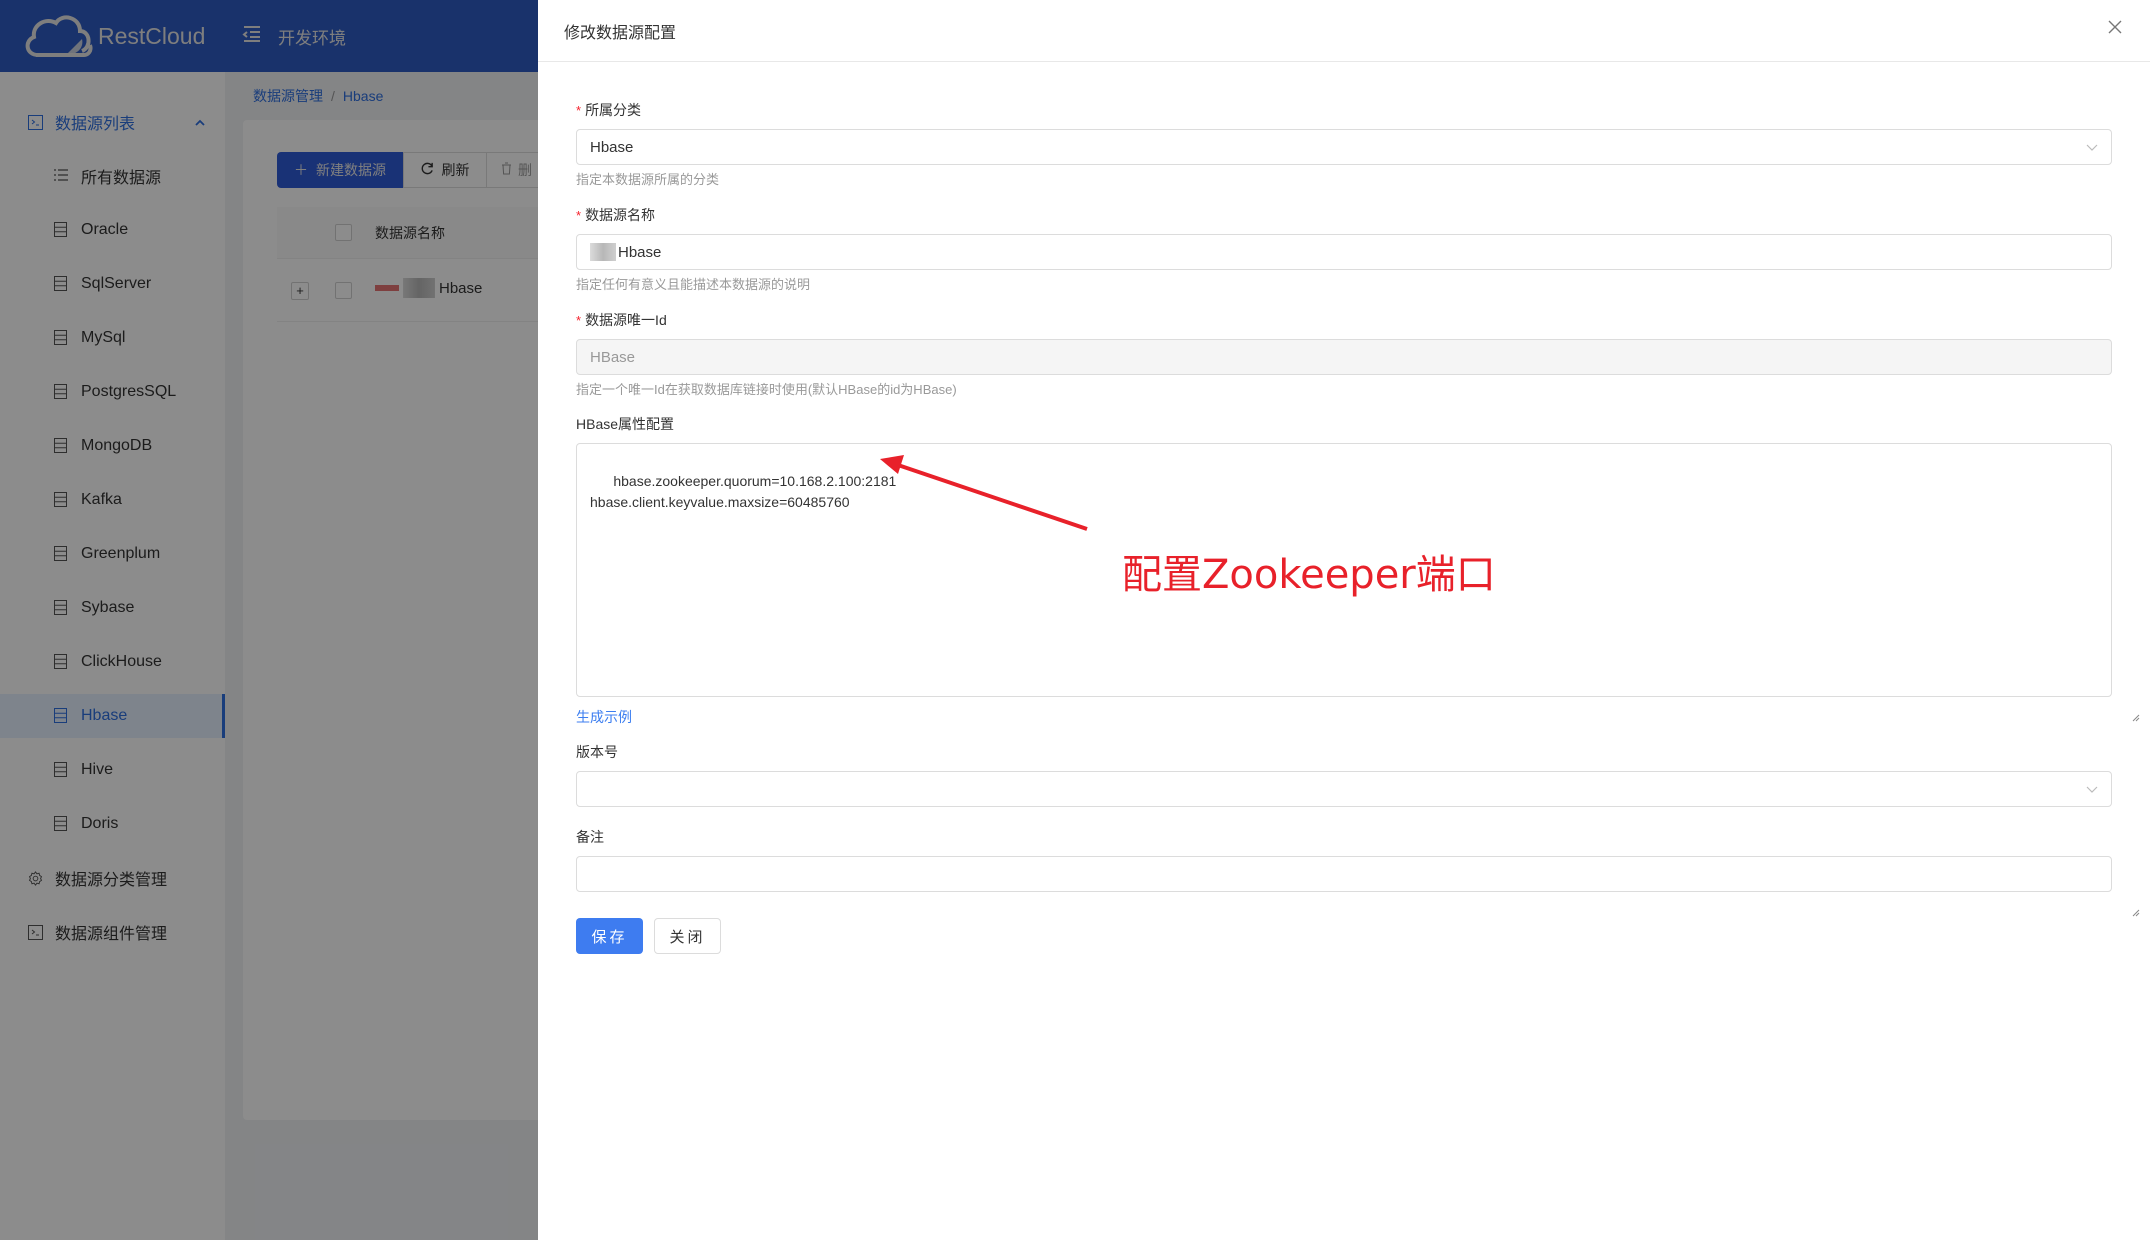 This screenshot has width=2150, height=1240. Describe the element at coordinates (625, 424) in the screenshot. I see `properties-label-text: HBase属性配置` at that location.